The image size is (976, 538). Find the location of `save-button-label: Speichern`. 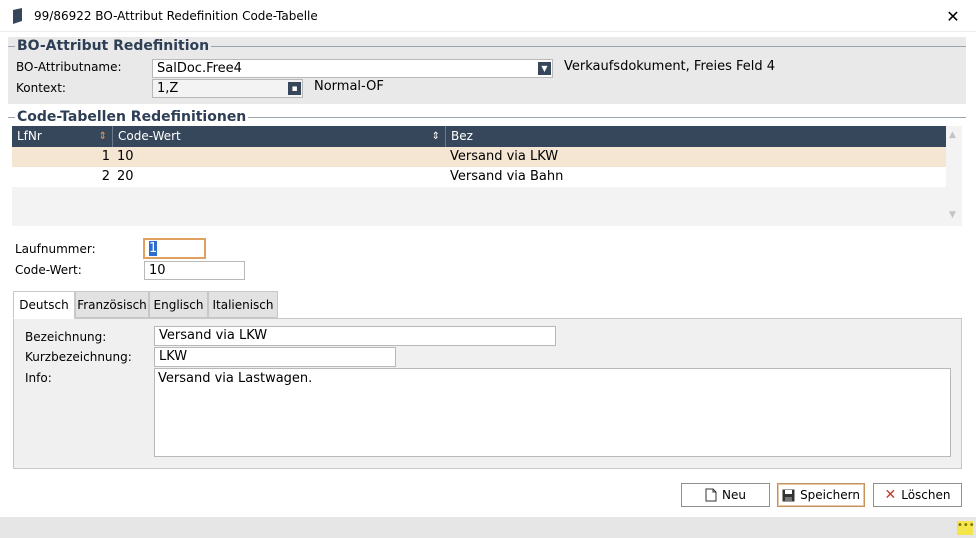

save-button-label: Speichern is located at coordinates (830, 495).